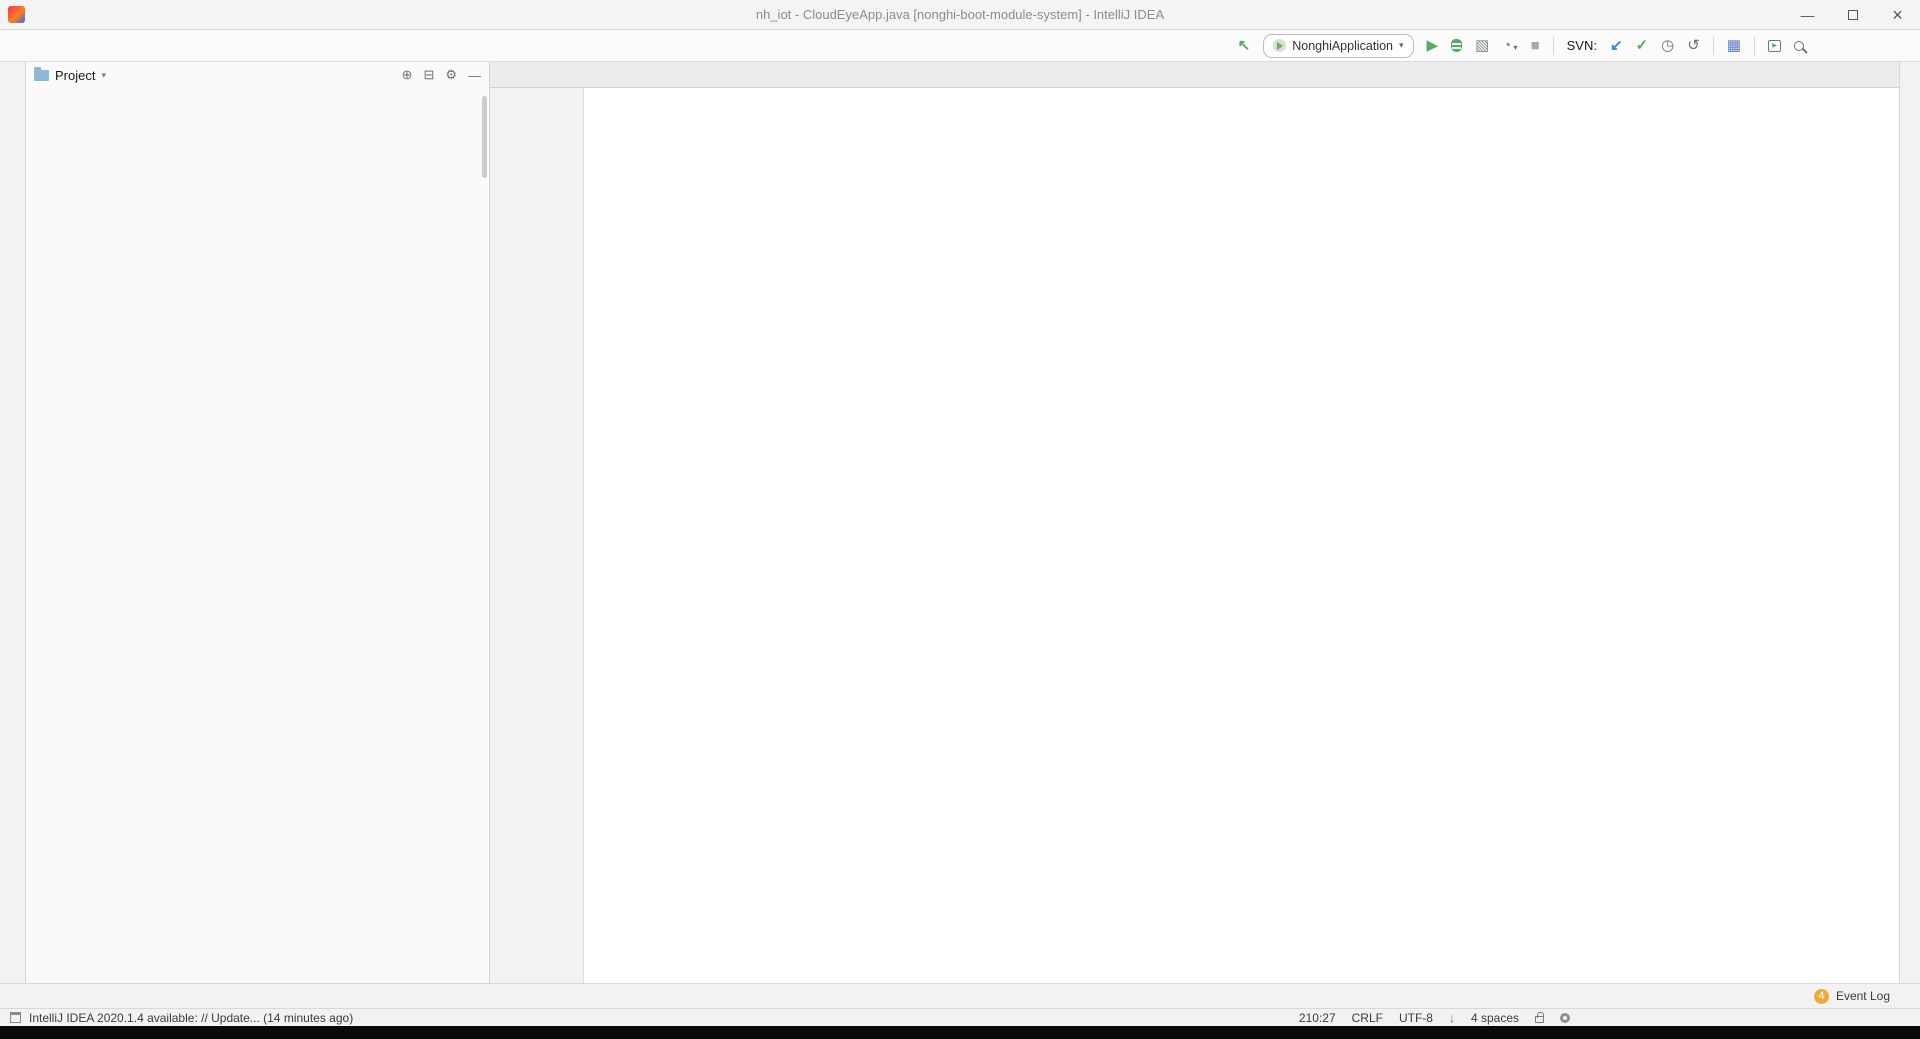 The height and width of the screenshot is (1039, 1920). Describe the element at coordinates (1535, 45) in the screenshot. I see `stop-button: ■` at that location.